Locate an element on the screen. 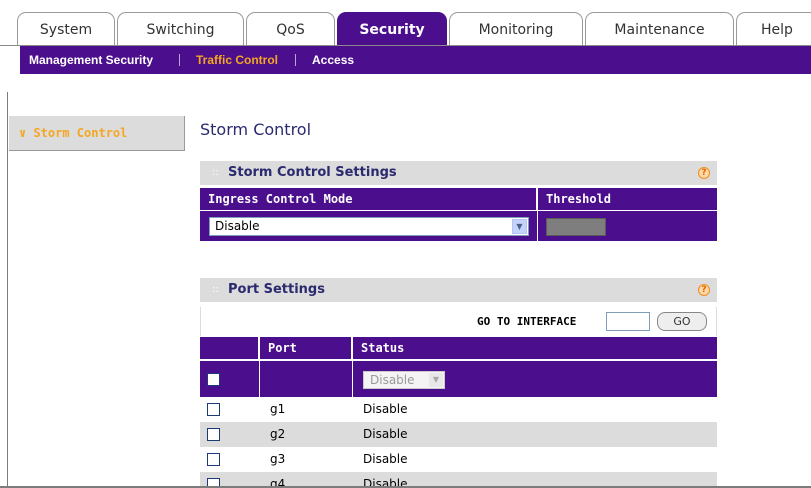 The height and width of the screenshot is (488, 811). subnav-traffic-control: Traffic Control is located at coordinates (237, 60).